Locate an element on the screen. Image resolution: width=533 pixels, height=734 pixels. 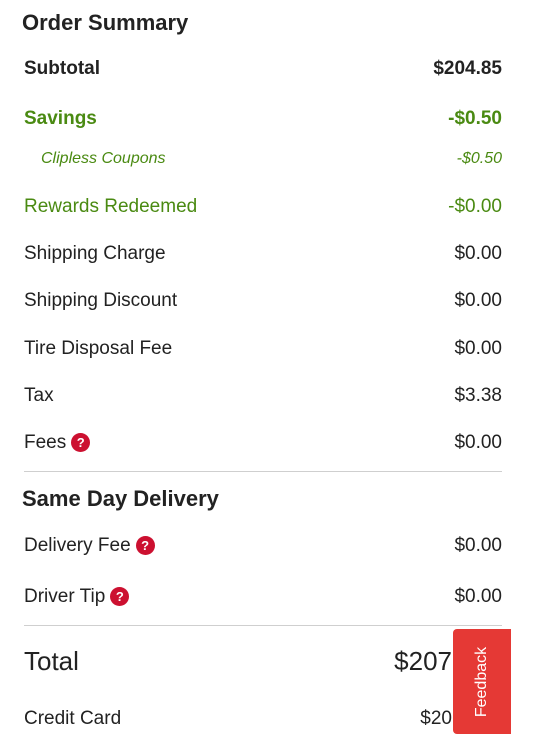
rewards-redeemed-row: Rewards Redeemed -$0.00 is located at coordinates (263, 207).